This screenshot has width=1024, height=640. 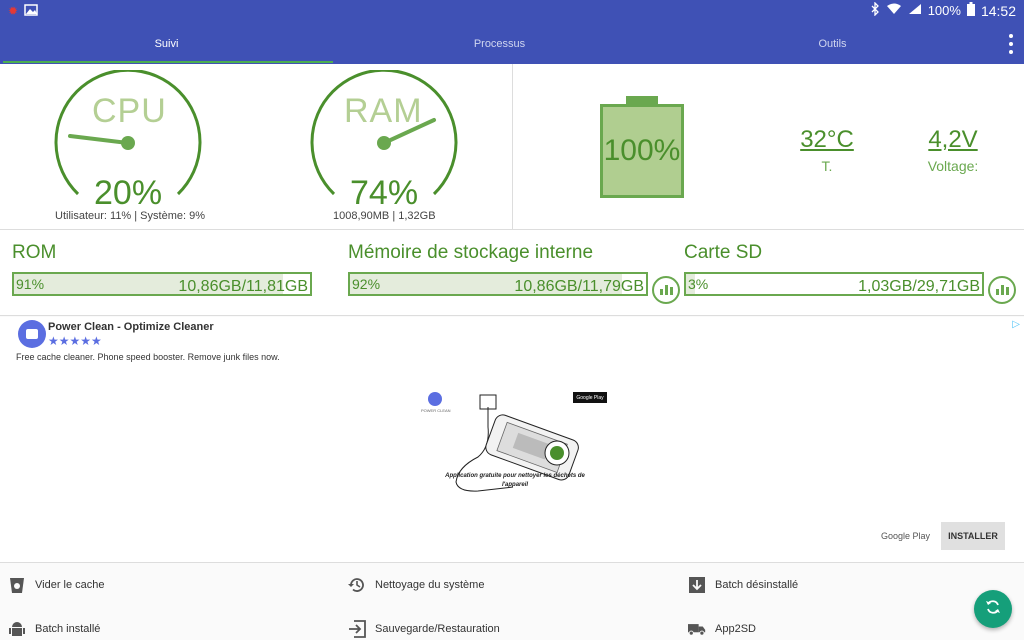 I want to click on ad-app-icon, so click(x=32, y=334).